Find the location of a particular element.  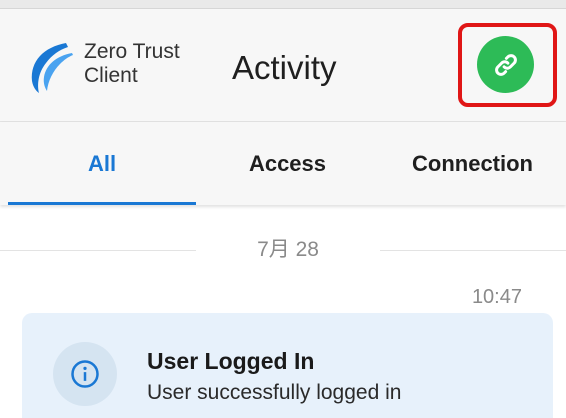

page-title: Activity is located at coordinates (284, 67).